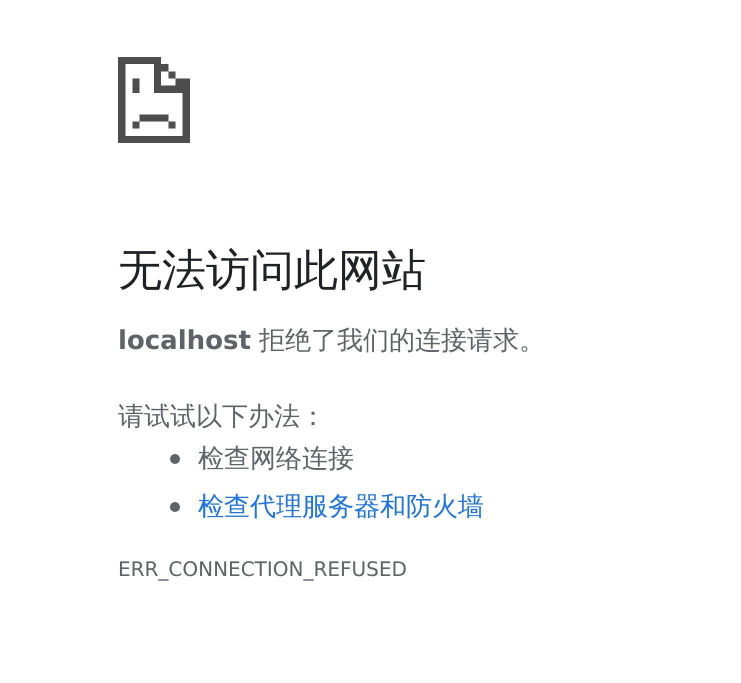 This screenshot has width=741, height=683. I want to click on sad-page-icon, so click(154, 100).